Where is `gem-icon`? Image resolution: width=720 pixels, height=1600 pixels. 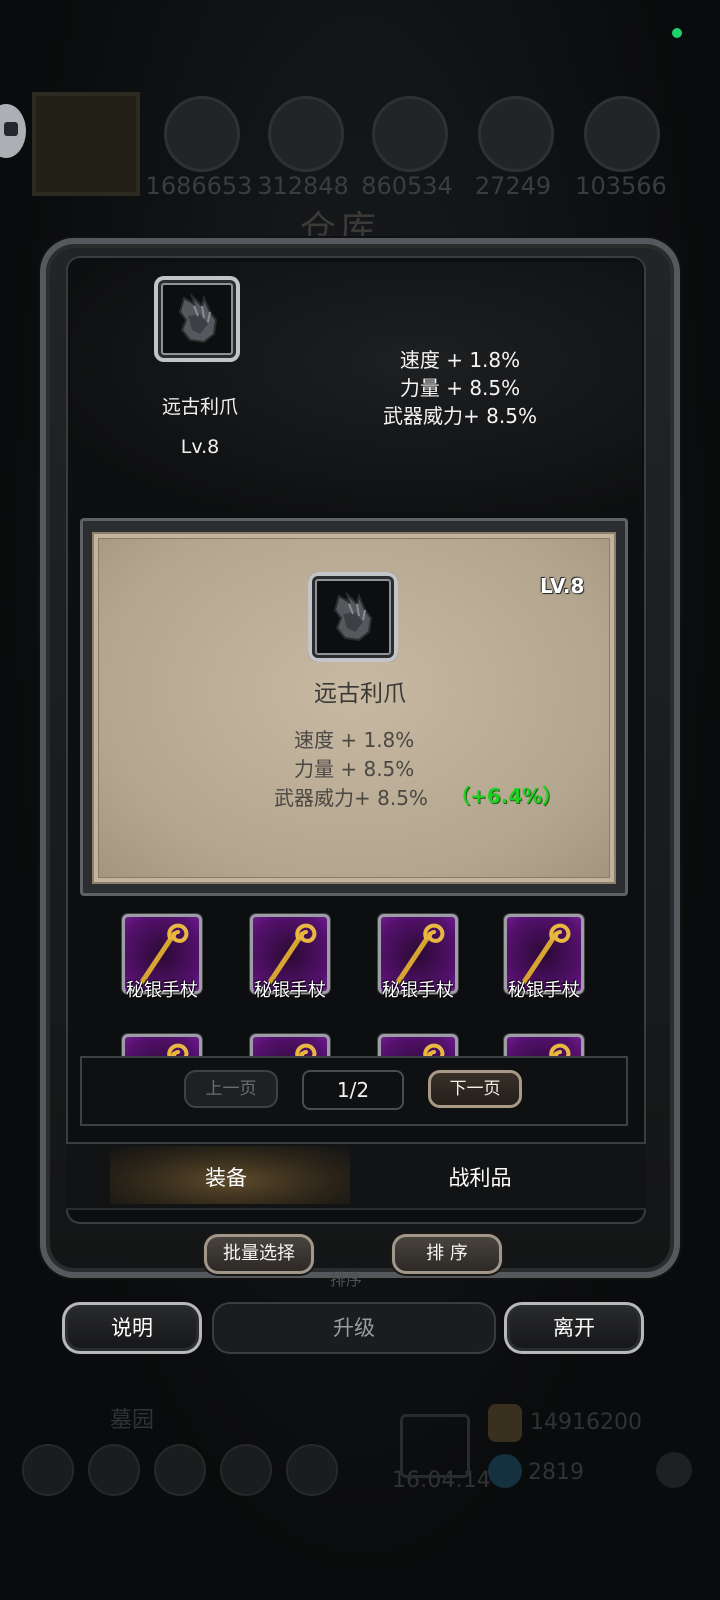
gem-icon is located at coordinates (505, 1471).